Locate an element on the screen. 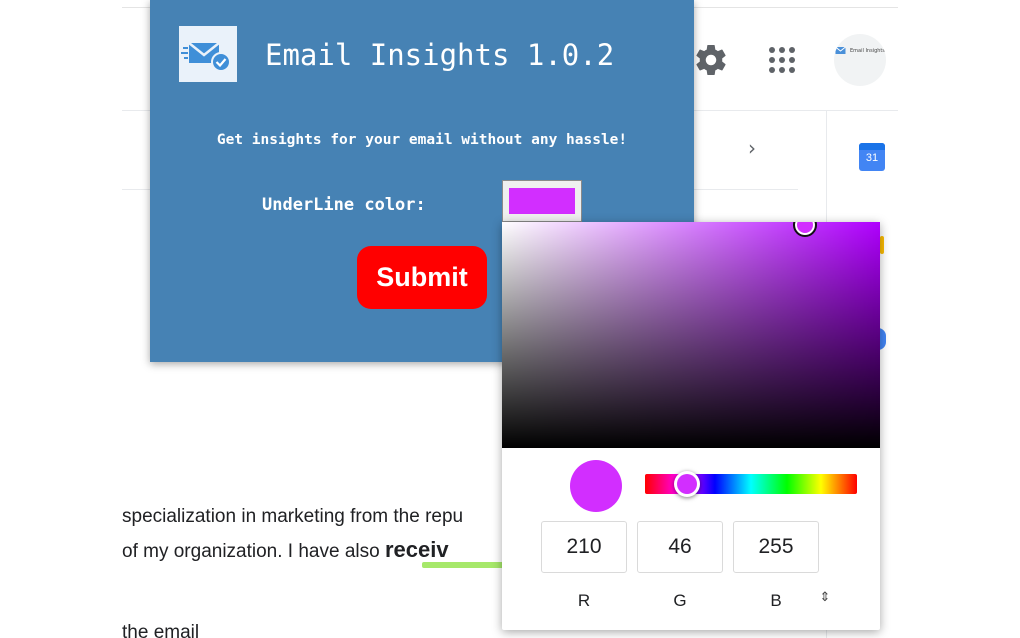 This screenshot has width=1020, height=638. saturation-value-area is located at coordinates (691, 335).